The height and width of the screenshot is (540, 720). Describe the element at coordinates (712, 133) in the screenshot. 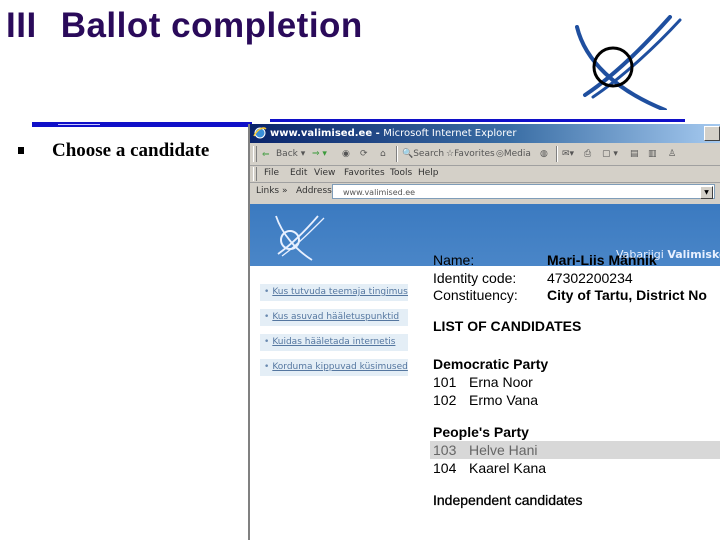

I see `window-control-button` at that location.